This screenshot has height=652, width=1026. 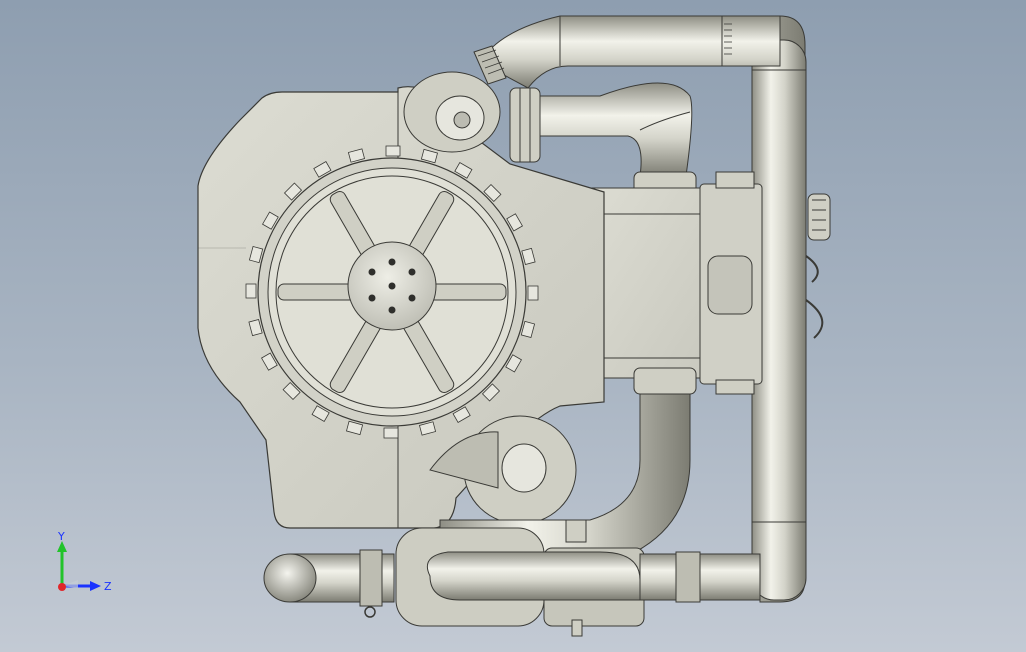 I want to click on crankcase-block, so click(x=677, y=283).